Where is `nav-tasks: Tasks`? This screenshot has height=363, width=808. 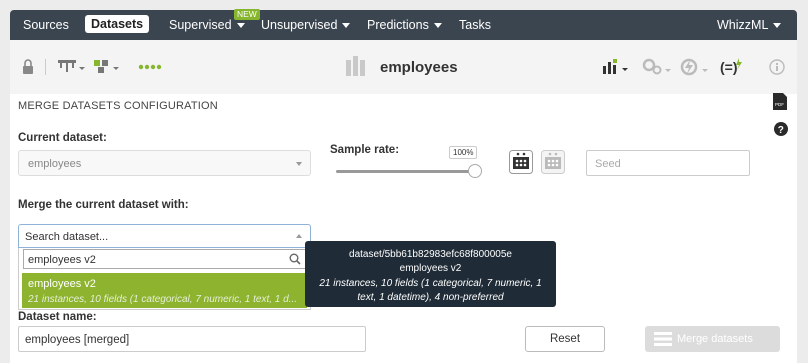
nav-tasks: Tasks is located at coordinates (475, 25).